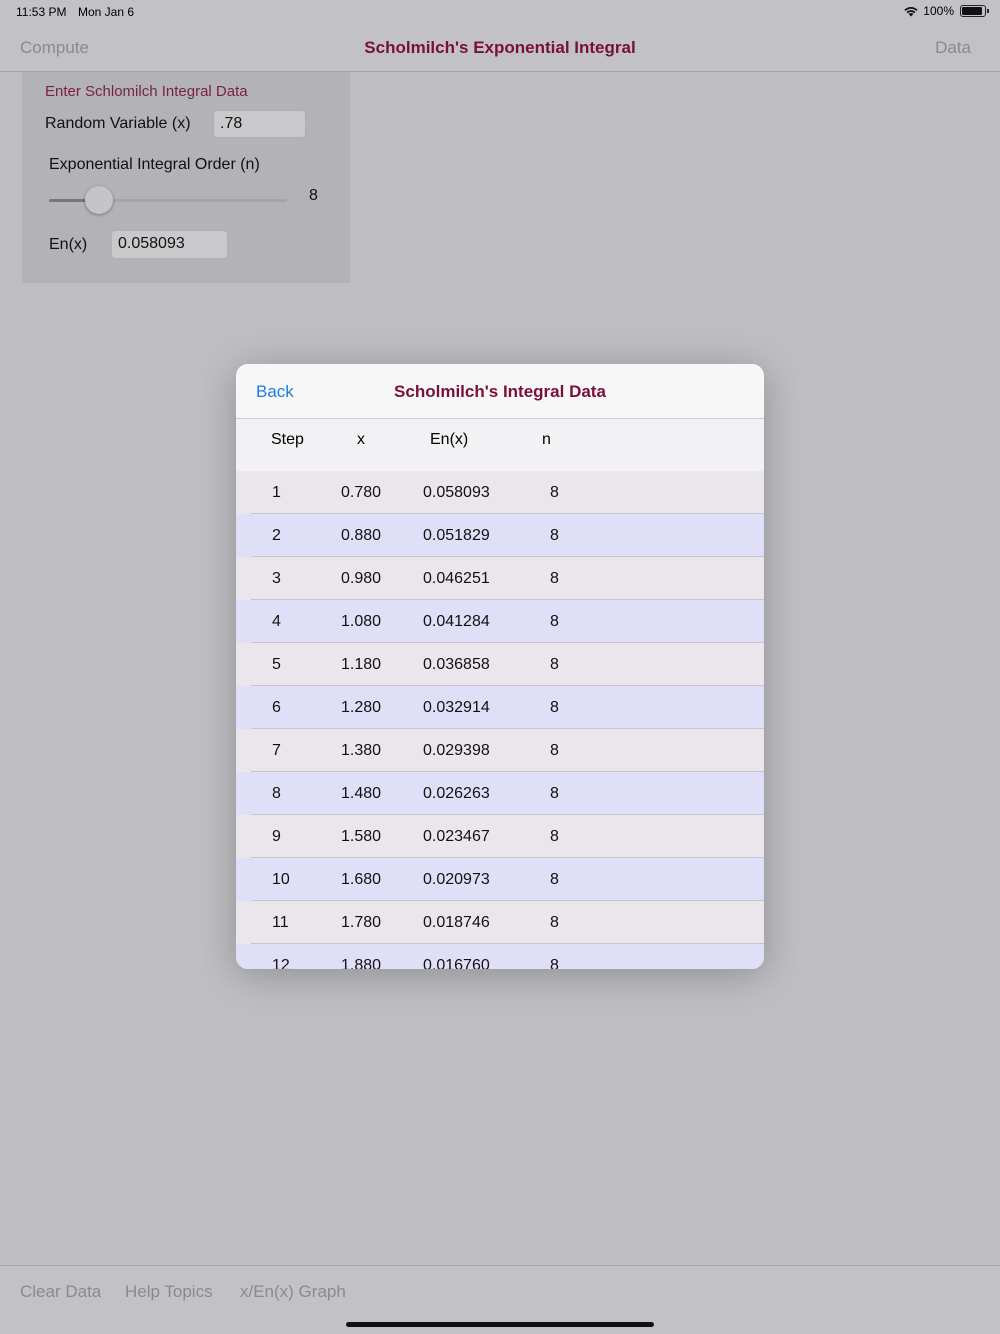  I want to click on step-cell: 10, so click(281, 879).